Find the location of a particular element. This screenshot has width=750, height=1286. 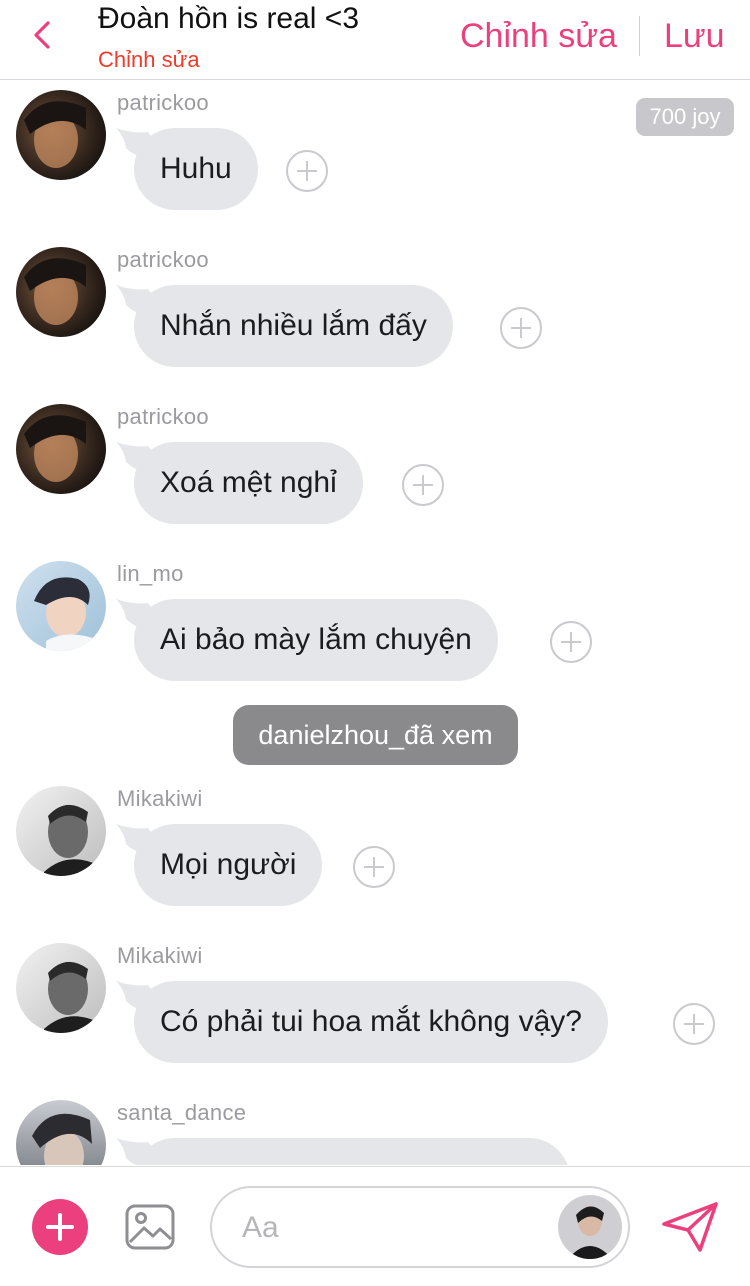

back-button is located at coordinates (43, 35).